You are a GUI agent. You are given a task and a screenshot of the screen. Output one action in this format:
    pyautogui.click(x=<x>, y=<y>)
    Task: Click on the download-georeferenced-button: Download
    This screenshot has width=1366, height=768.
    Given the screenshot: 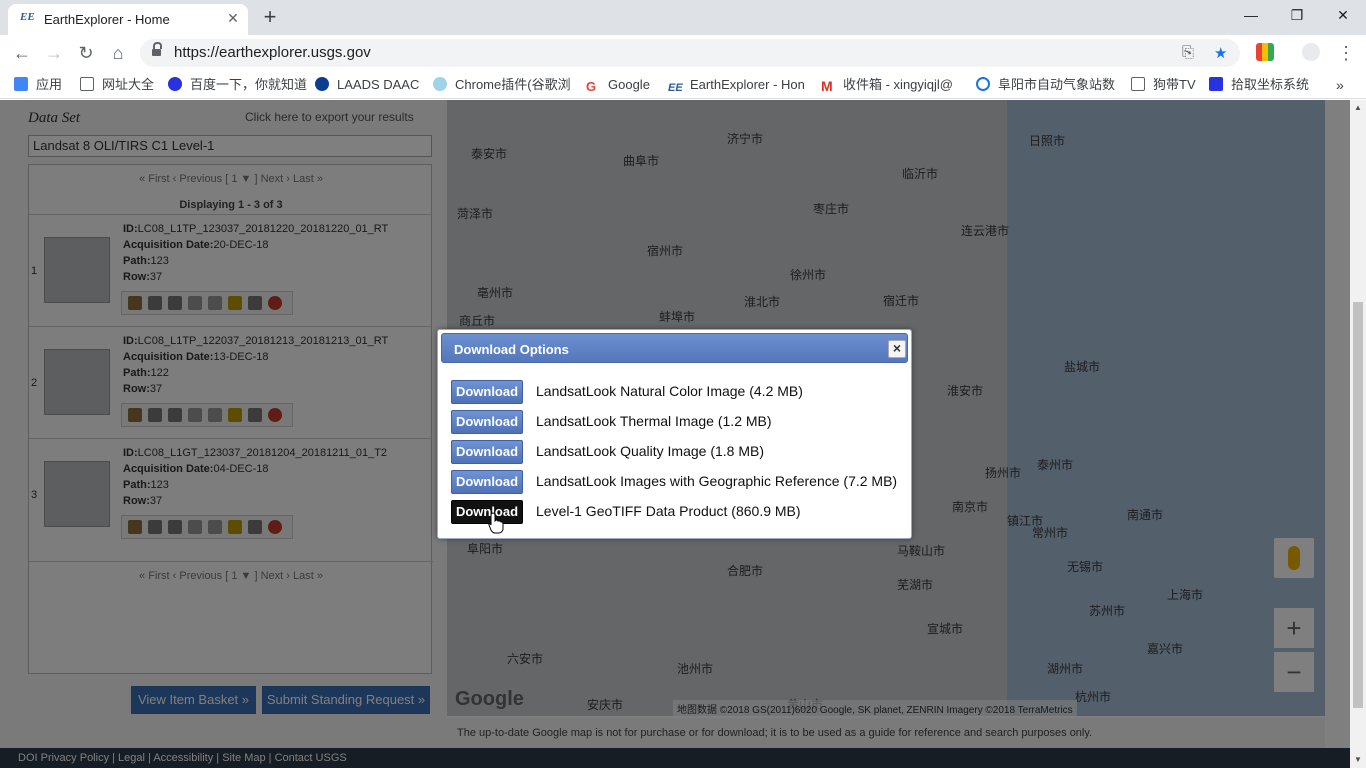 What is the action you would take?
    pyautogui.click(x=487, y=482)
    